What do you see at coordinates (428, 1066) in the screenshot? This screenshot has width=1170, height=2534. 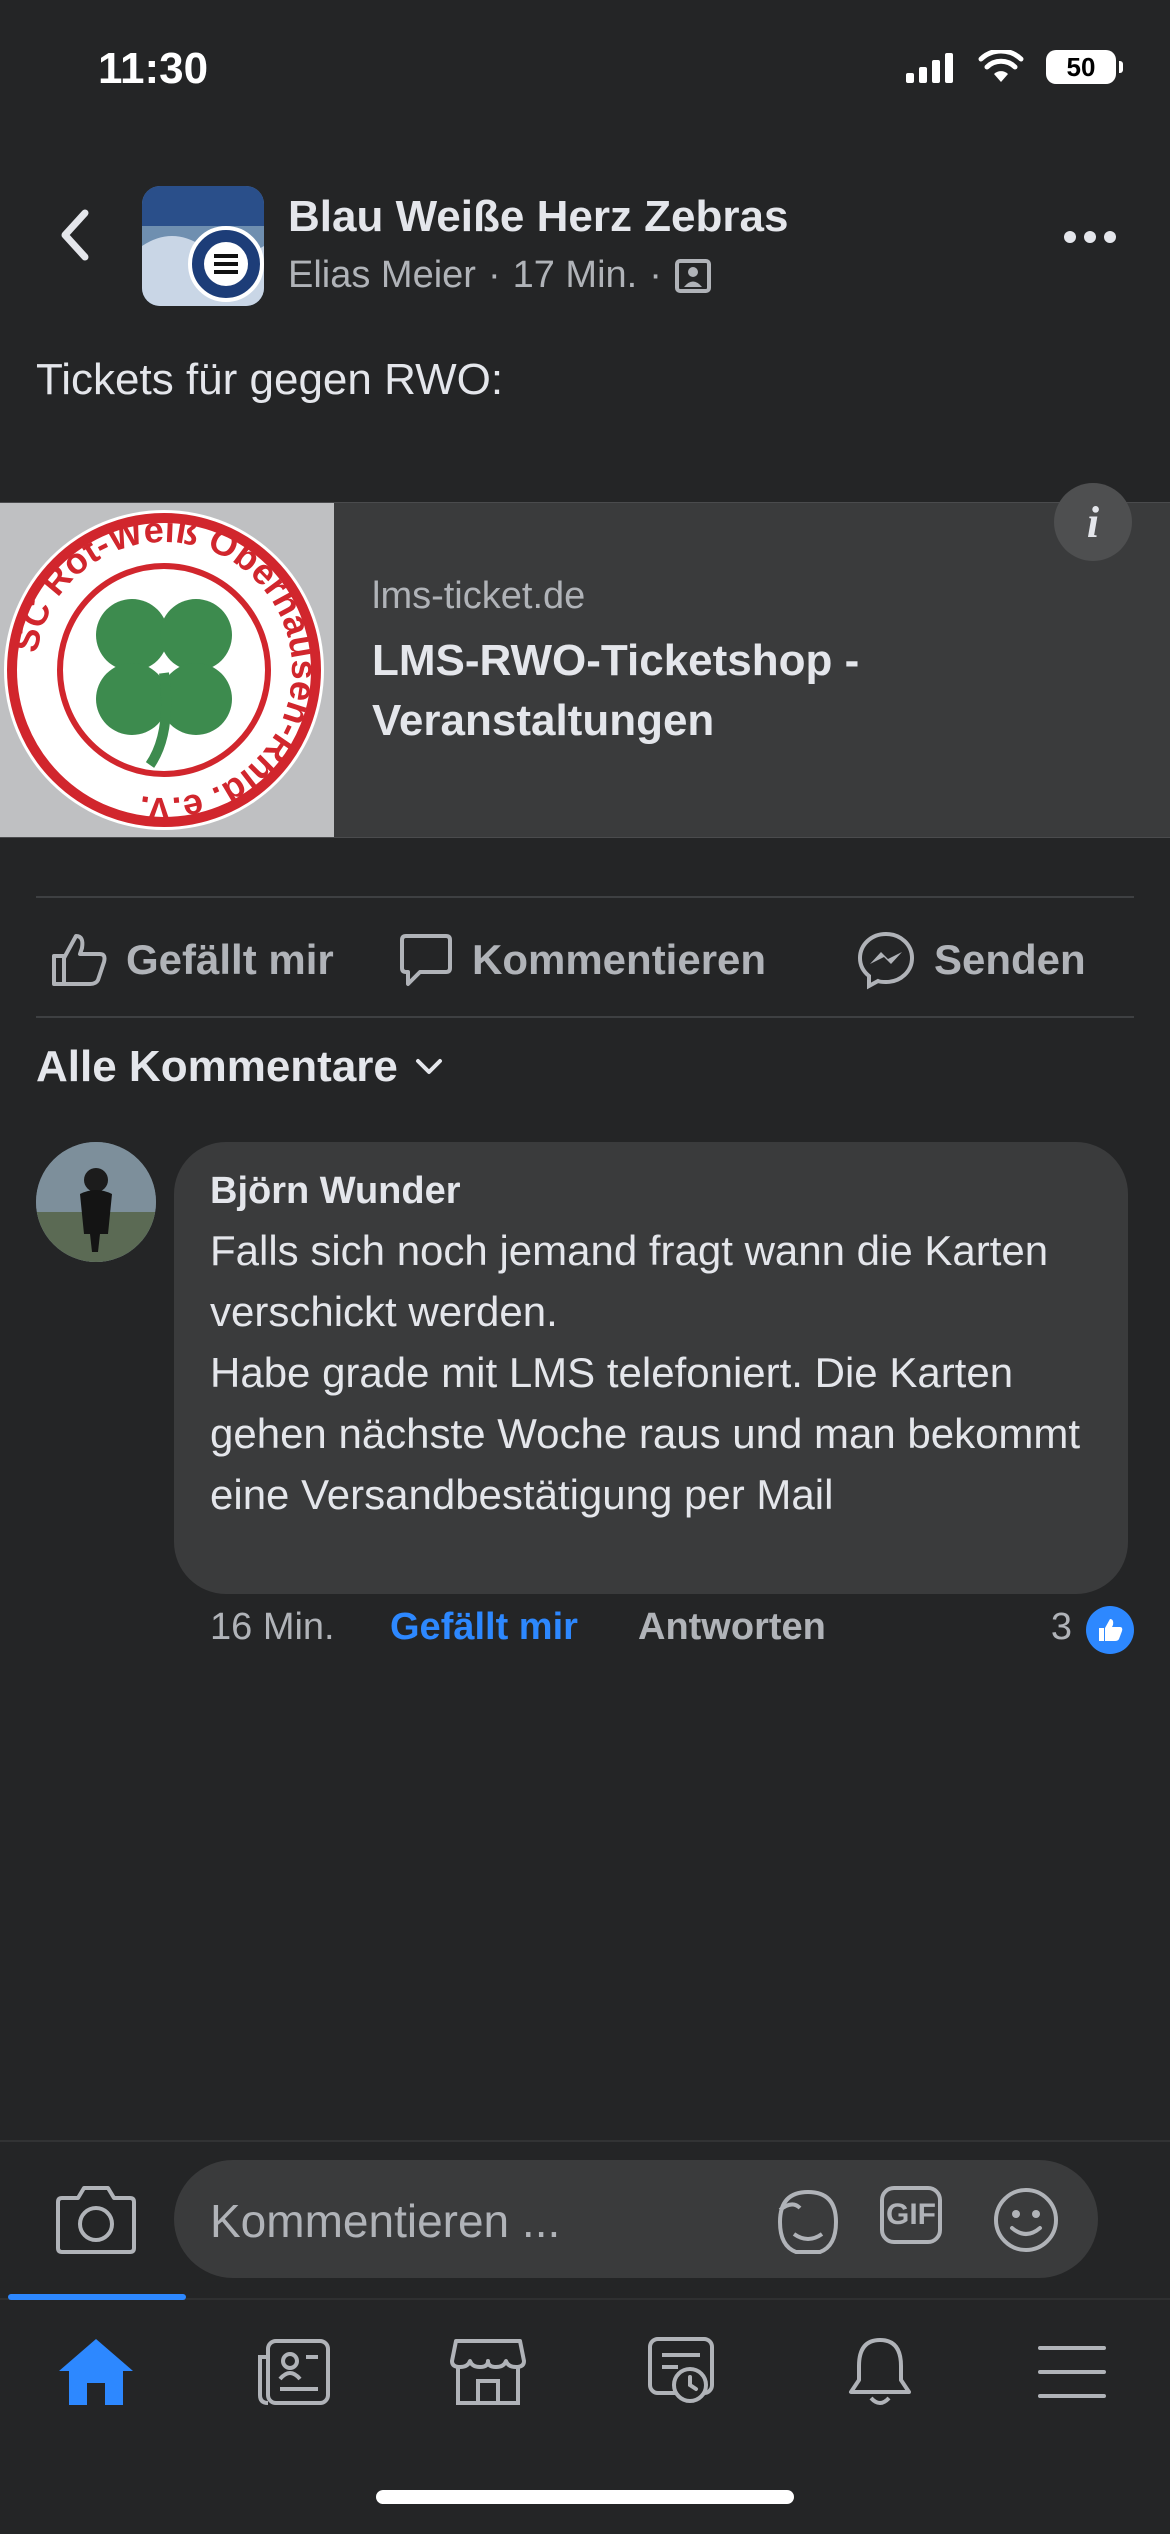 I see `chevron-down-icon` at bounding box center [428, 1066].